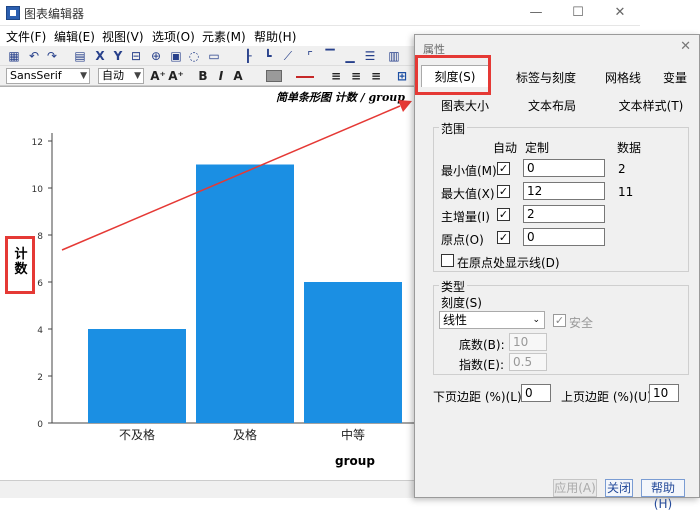 Image resolution: width=700 pixels, height=512 pixels. Describe the element at coordinates (581, 323) in the screenshot. I see `safe-label: 安全` at that location.